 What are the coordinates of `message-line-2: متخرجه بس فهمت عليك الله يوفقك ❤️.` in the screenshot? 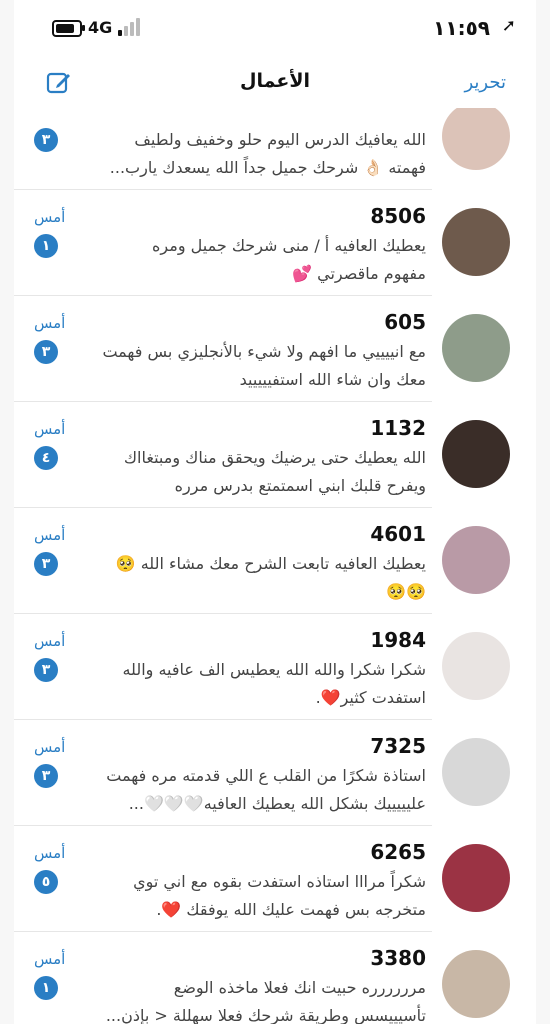 It's located at (291, 909).